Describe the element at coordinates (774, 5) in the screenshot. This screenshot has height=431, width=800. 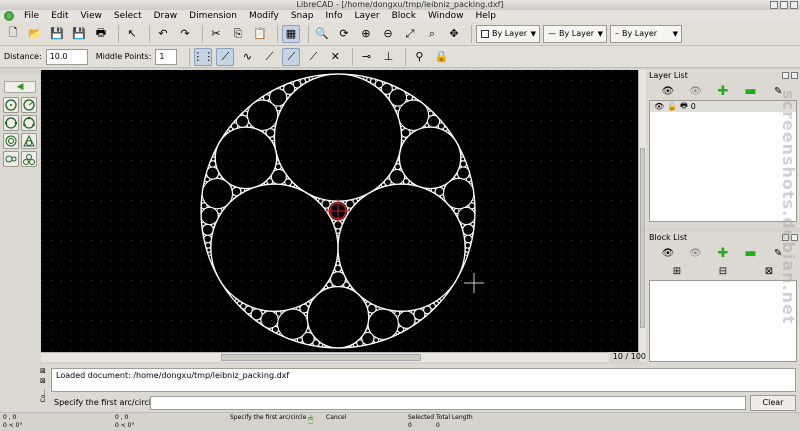
I see `minimize-button` at that location.